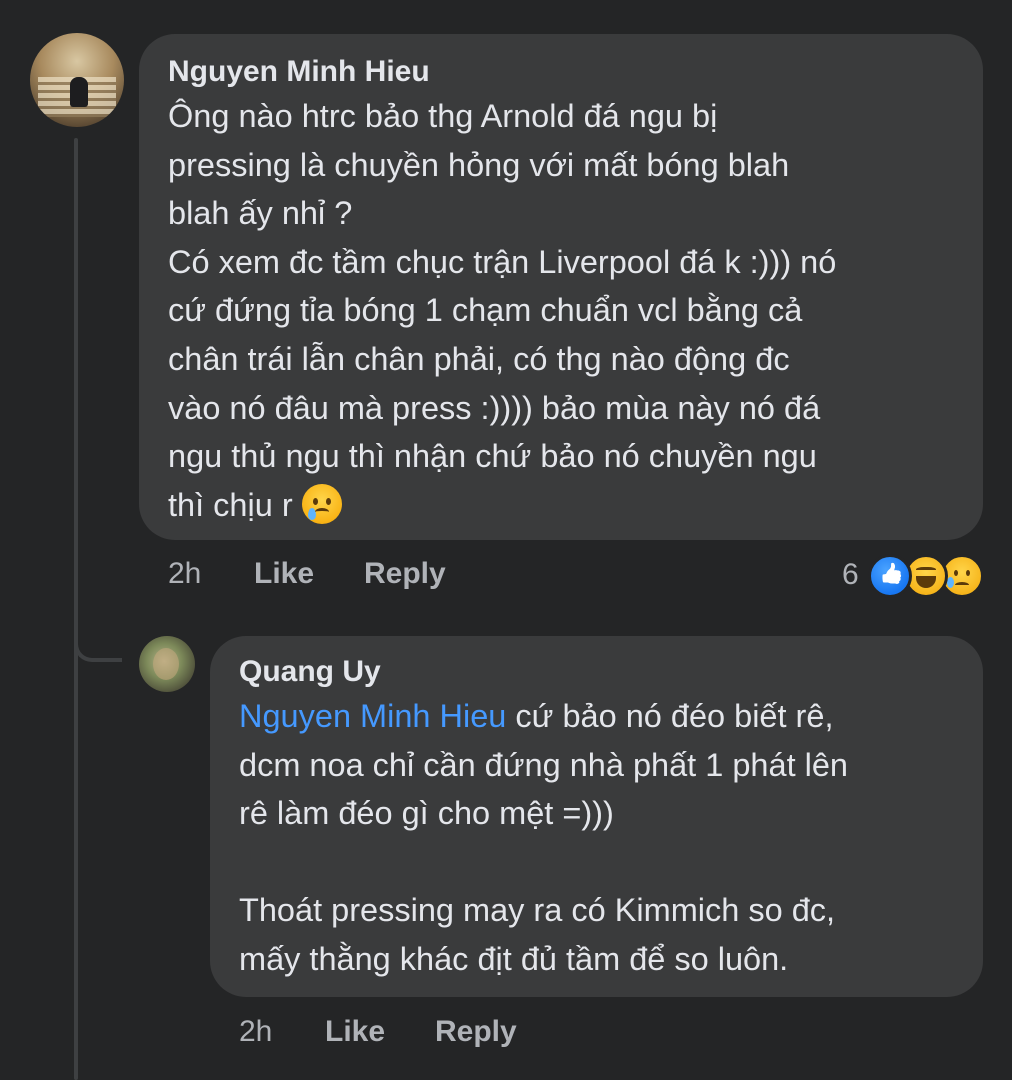  Describe the element at coordinates (962, 585) in the screenshot. I see `sad-mouth` at that location.